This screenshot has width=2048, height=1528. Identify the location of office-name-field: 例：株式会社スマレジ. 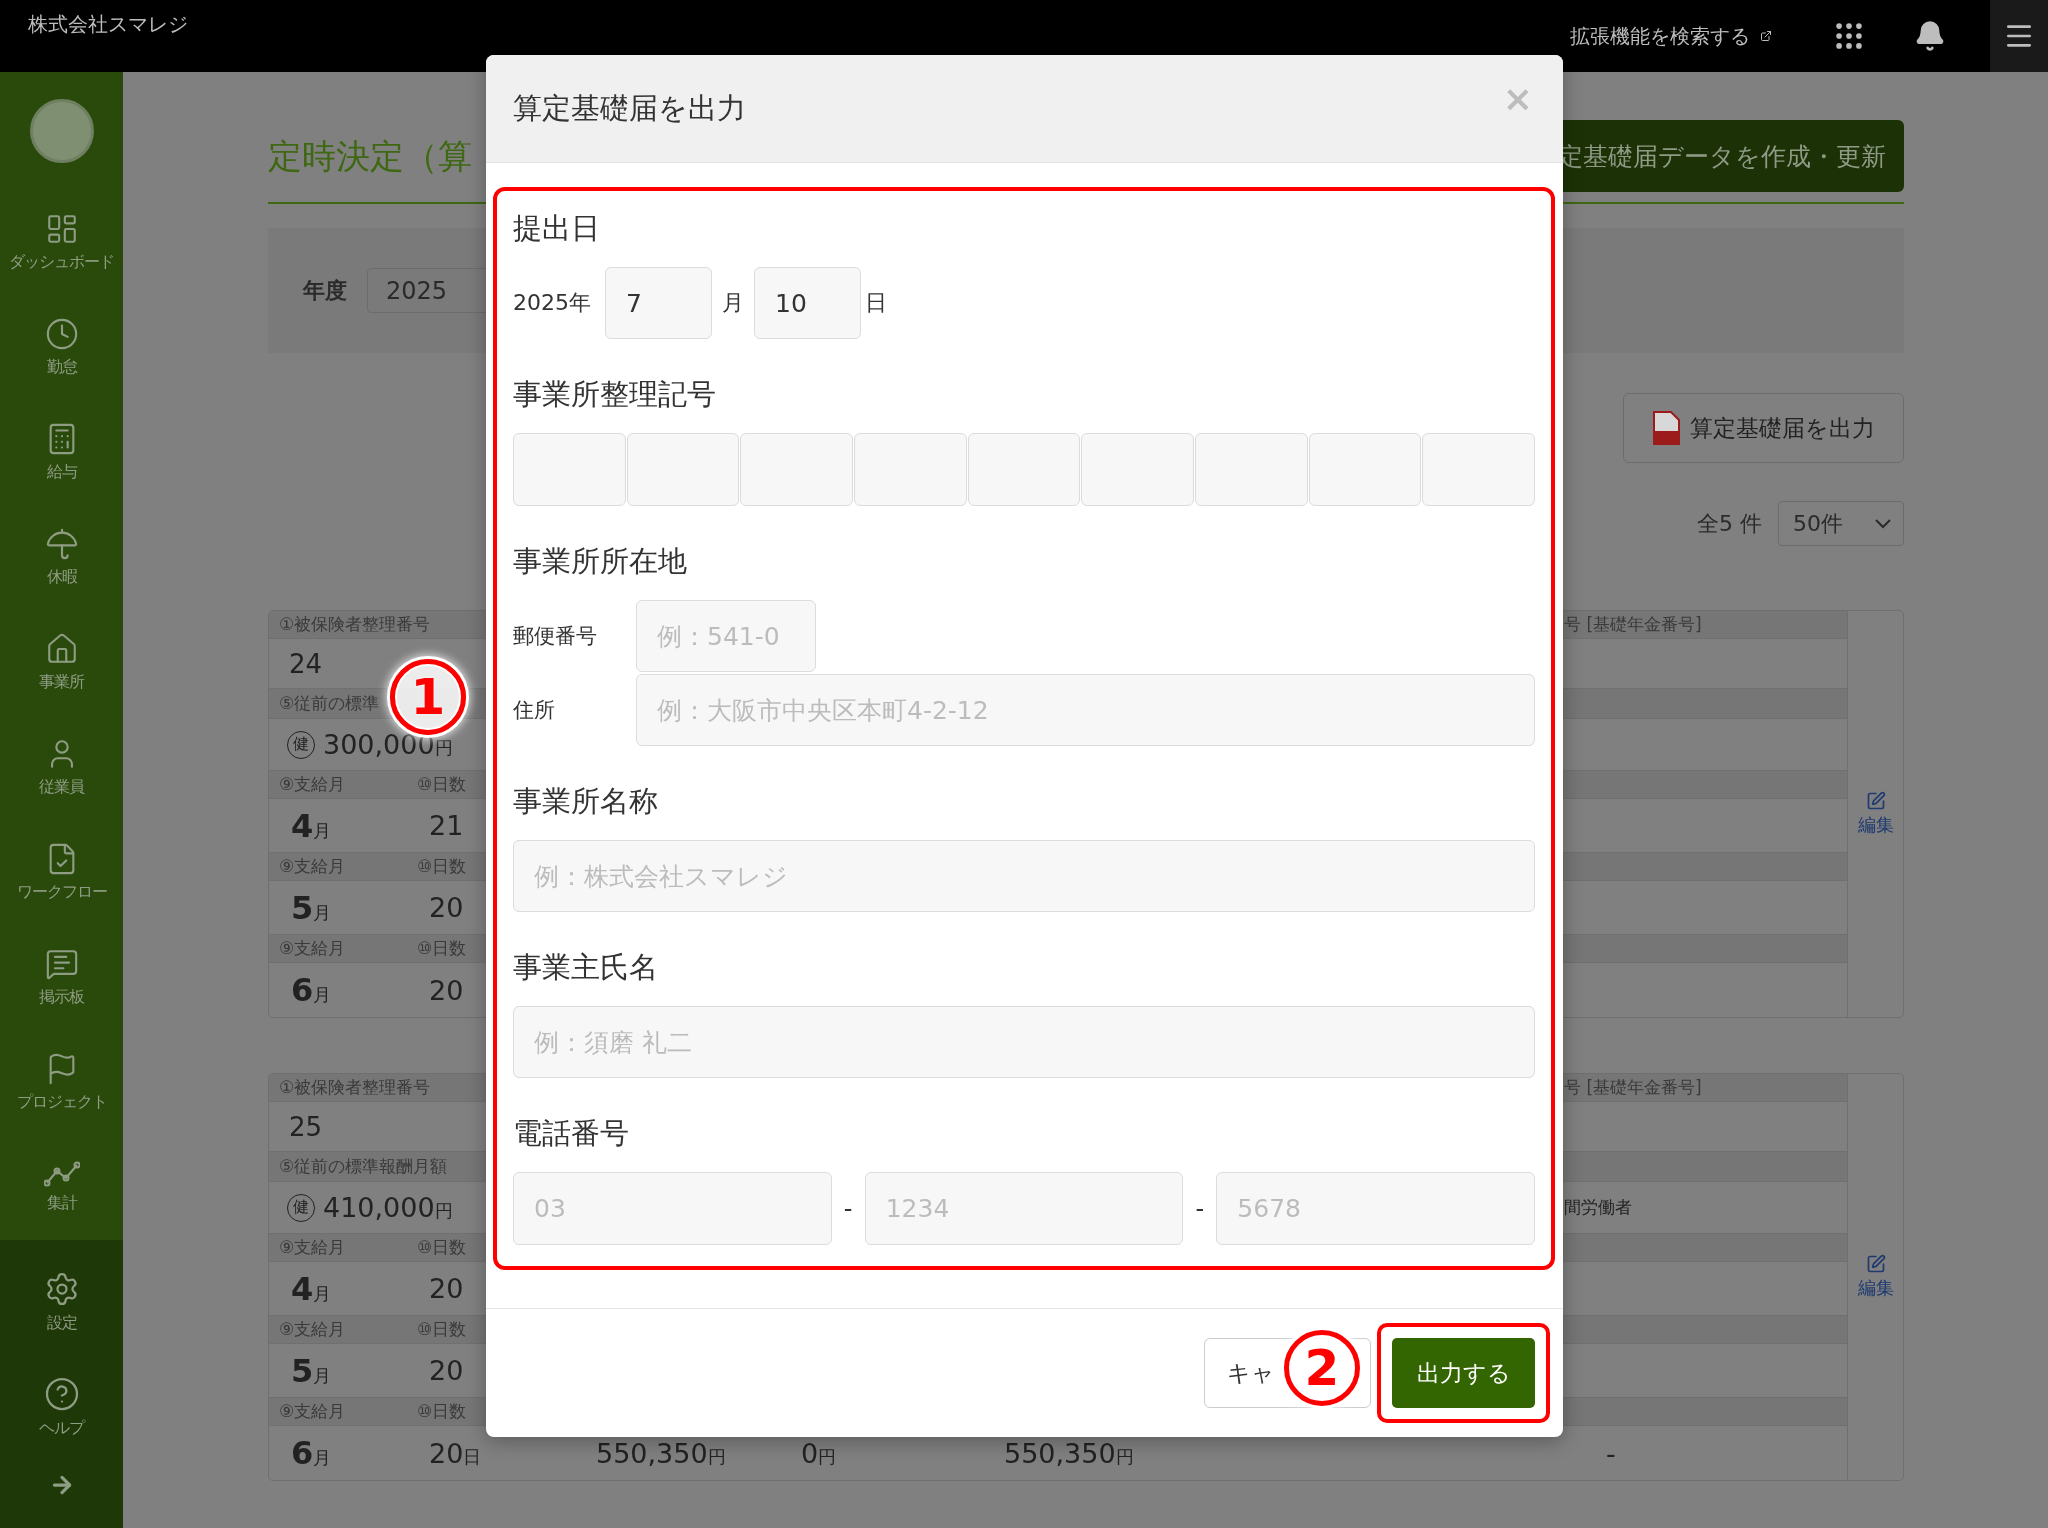
(1024, 876).